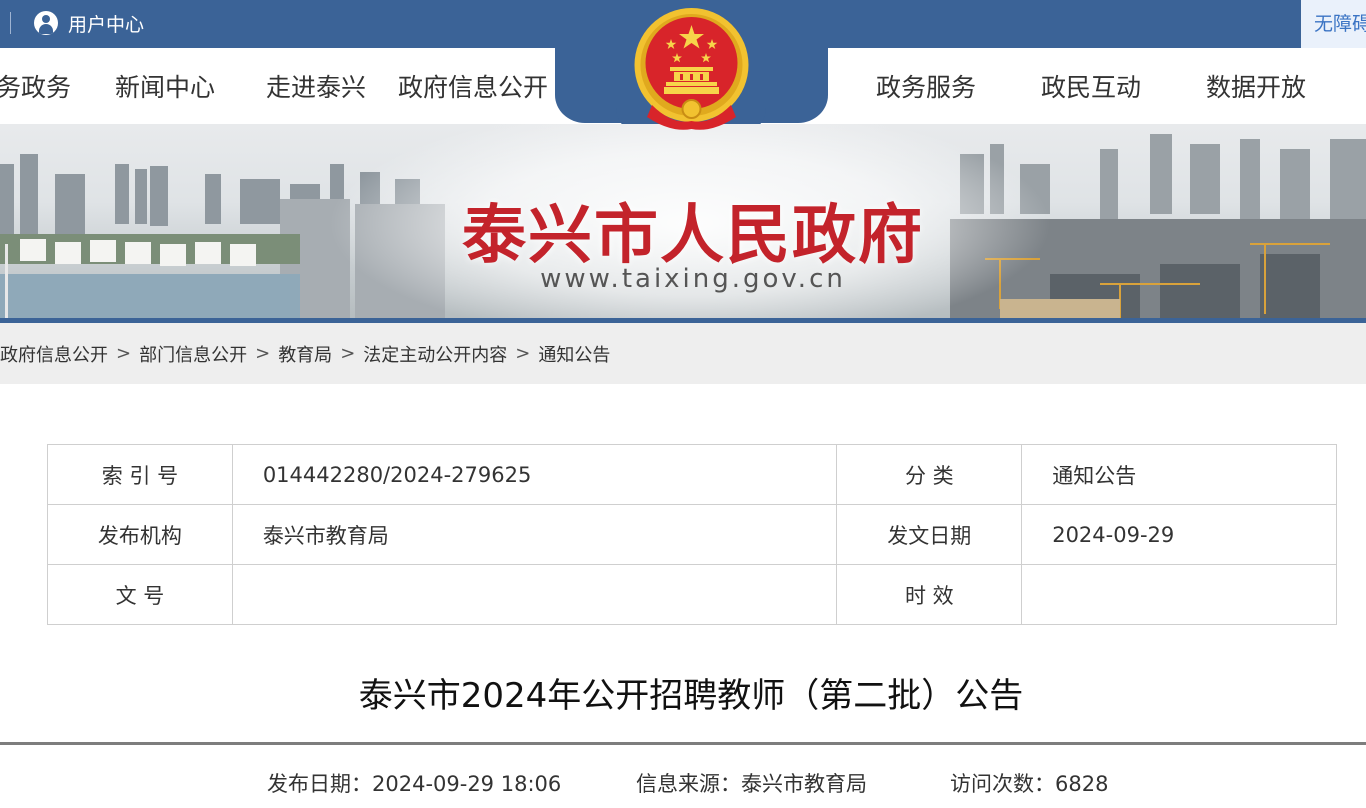 The image size is (1366, 808). Describe the element at coordinates (574, 354) in the screenshot. I see `breadcrumb-notices: 通知公告` at that location.